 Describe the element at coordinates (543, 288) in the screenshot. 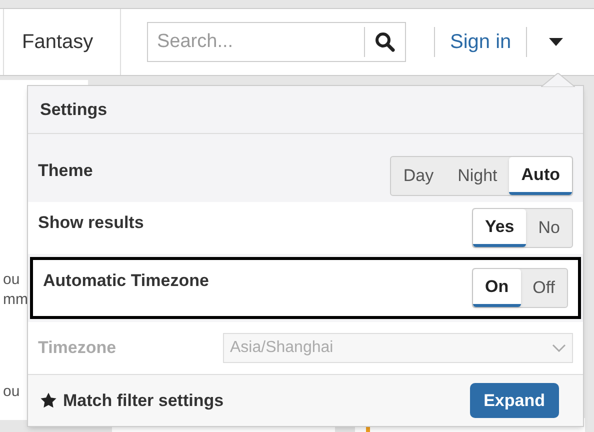

I see `toggle-option: Off` at that location.